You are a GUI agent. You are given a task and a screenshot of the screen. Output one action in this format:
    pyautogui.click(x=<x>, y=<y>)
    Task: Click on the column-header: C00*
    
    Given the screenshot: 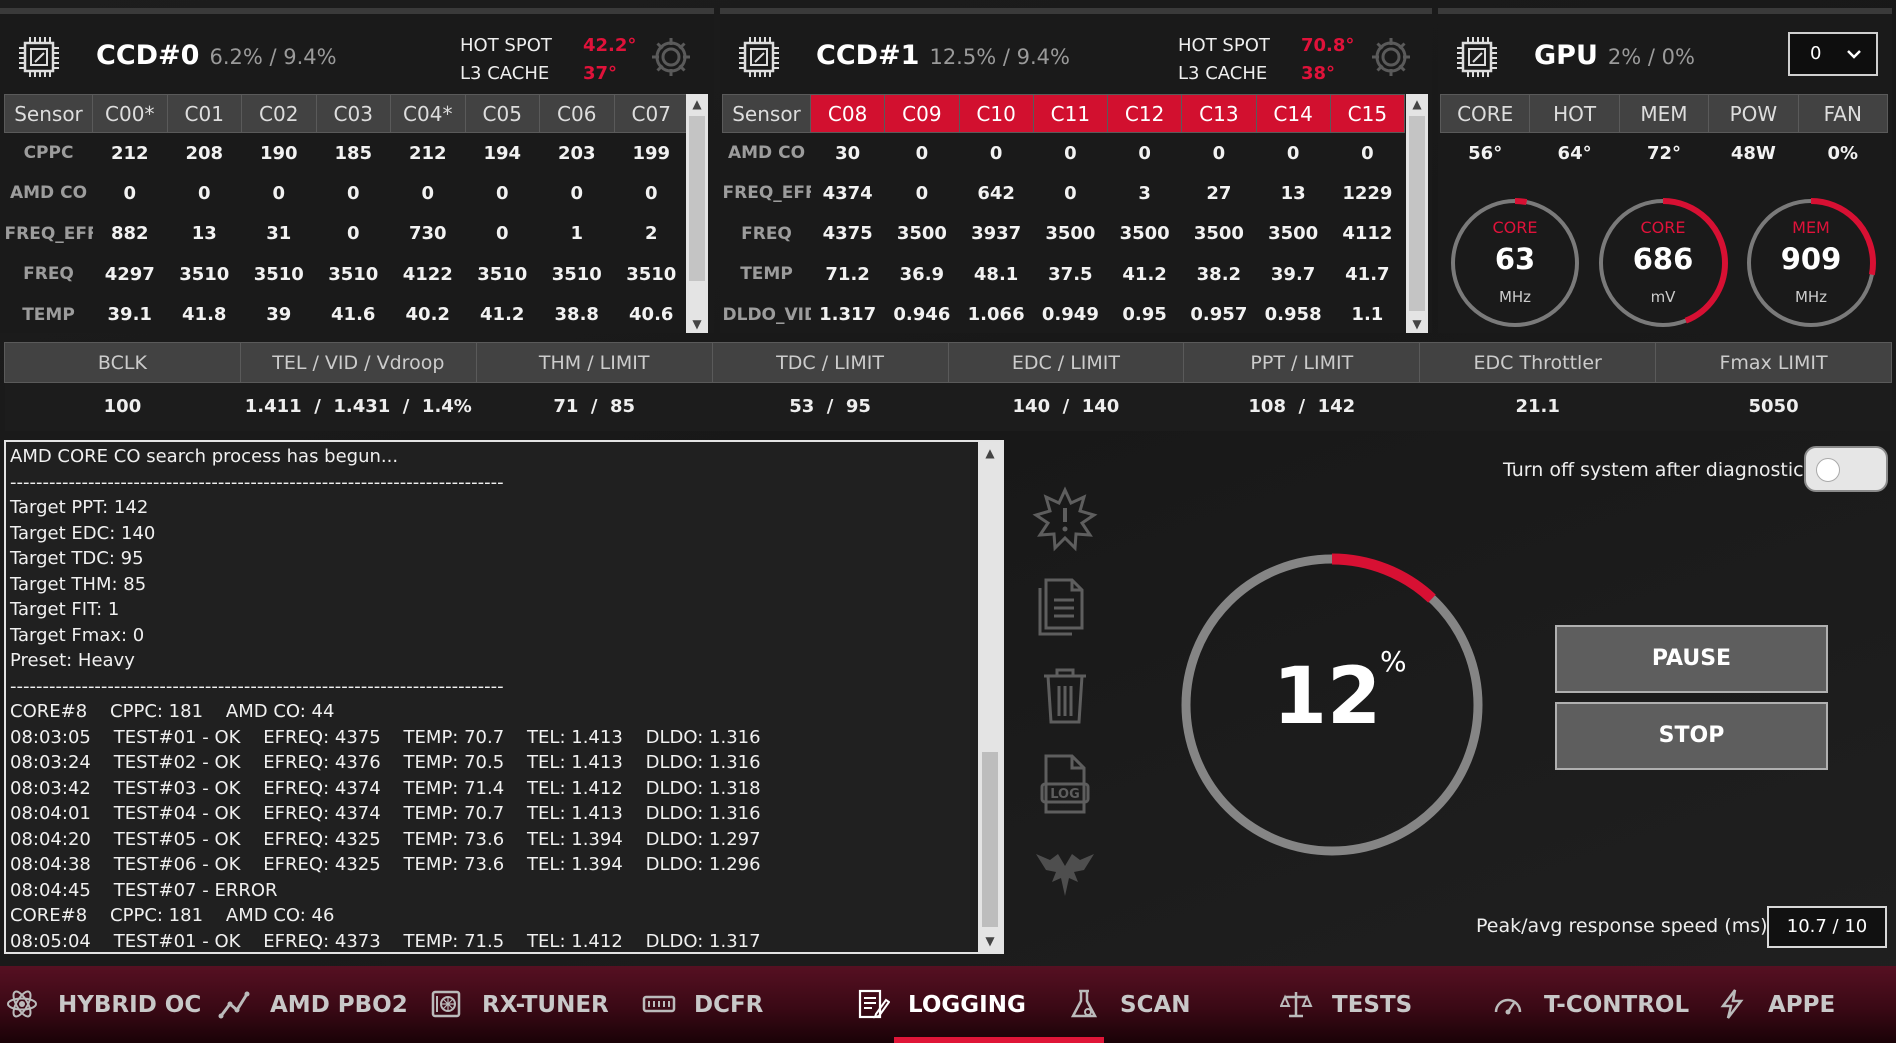 What is the action you would take?
    pyautogui.click(x=130, y=113)
    